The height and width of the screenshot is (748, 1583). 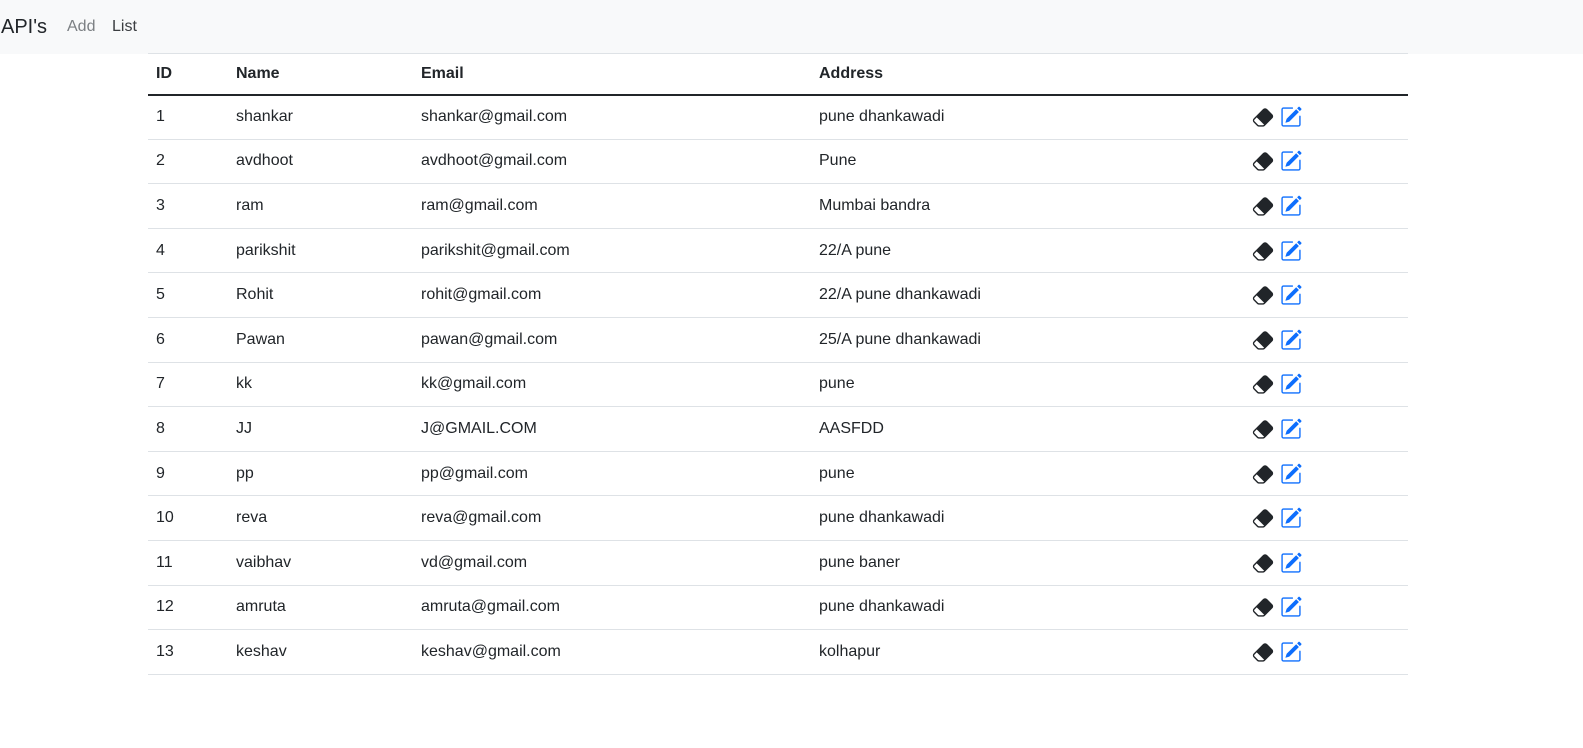 I want to click on cell-id: 7, so click(x=188, y=385).